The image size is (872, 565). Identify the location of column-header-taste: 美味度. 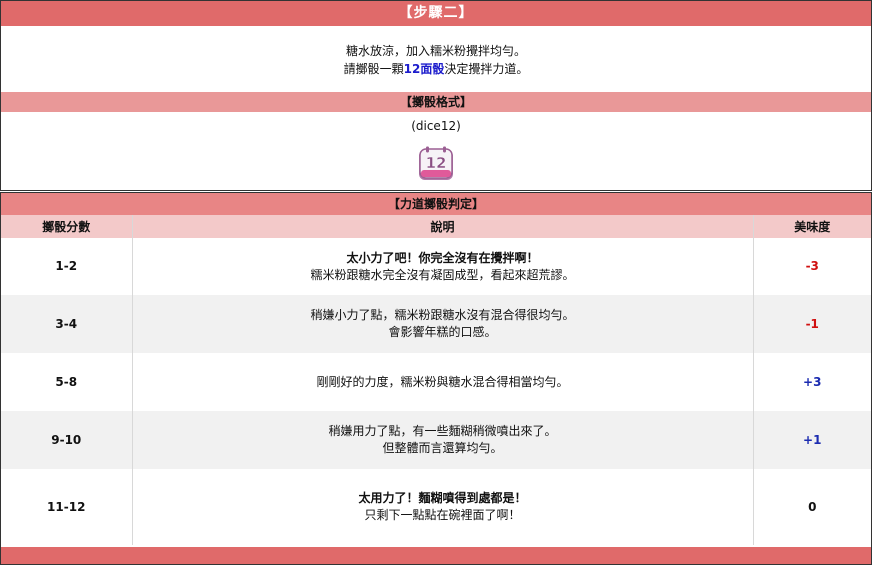
(812, 226).